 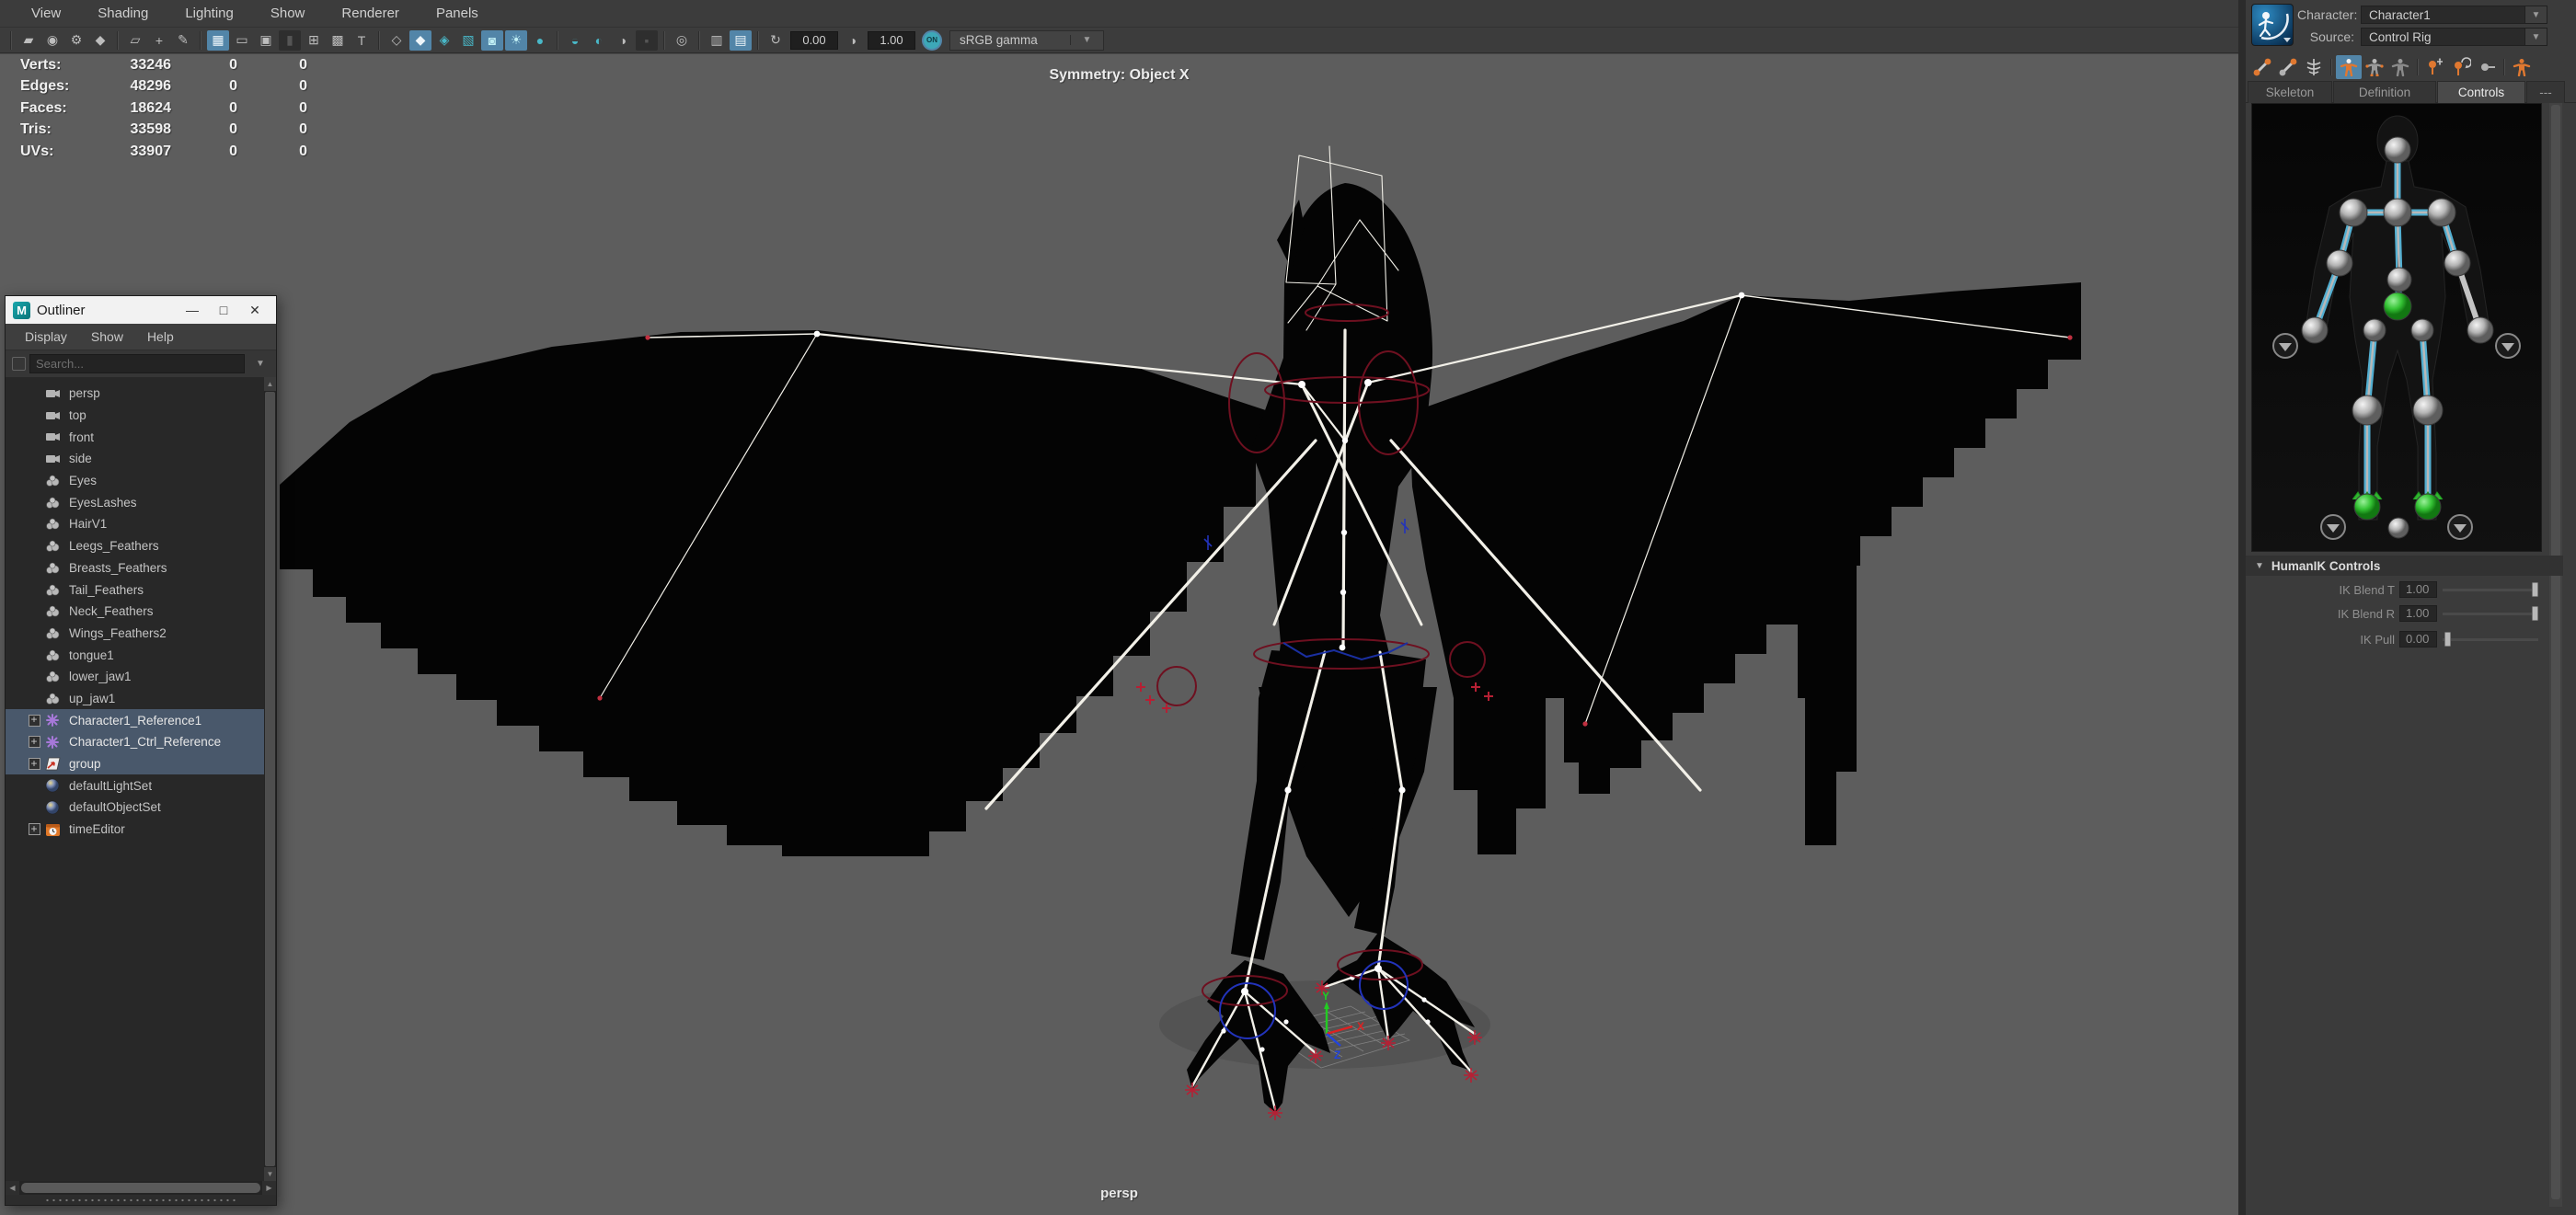 I want to click on exposure-field: 0.00, so click(x=814, y=40).